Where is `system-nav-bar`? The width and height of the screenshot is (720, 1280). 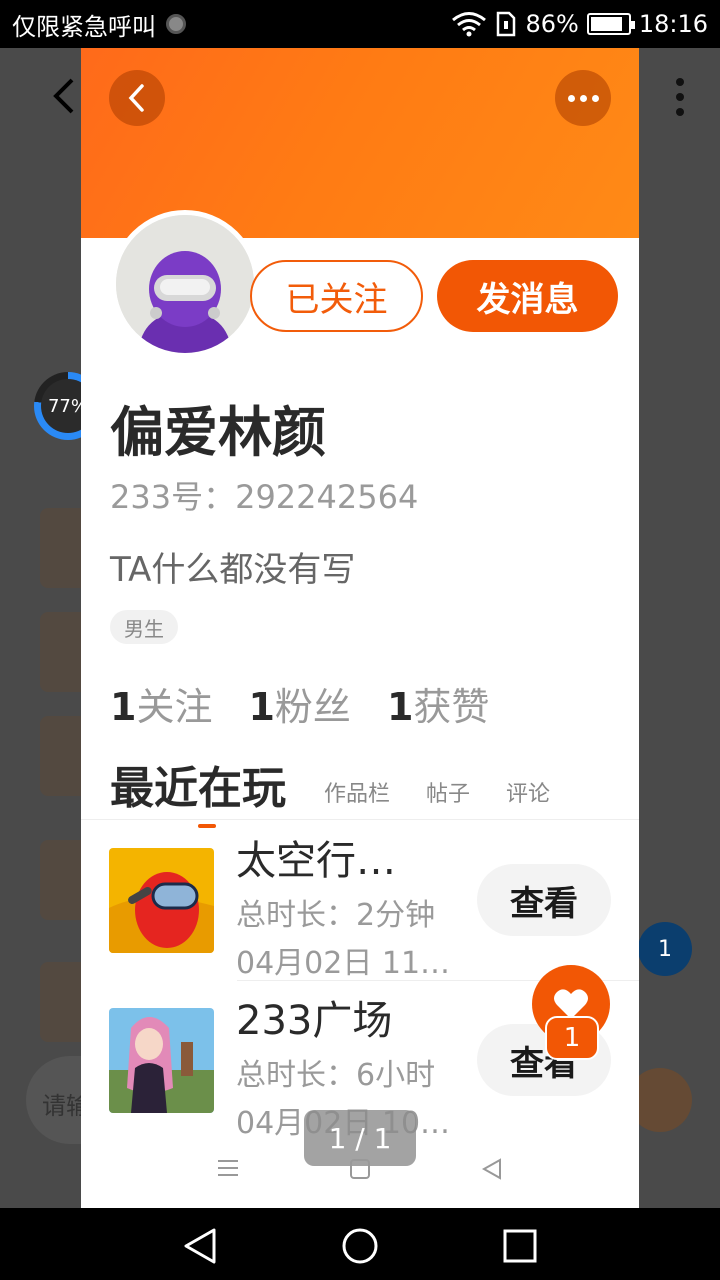
system-nav-bar is located at coordinates (360, 1244).